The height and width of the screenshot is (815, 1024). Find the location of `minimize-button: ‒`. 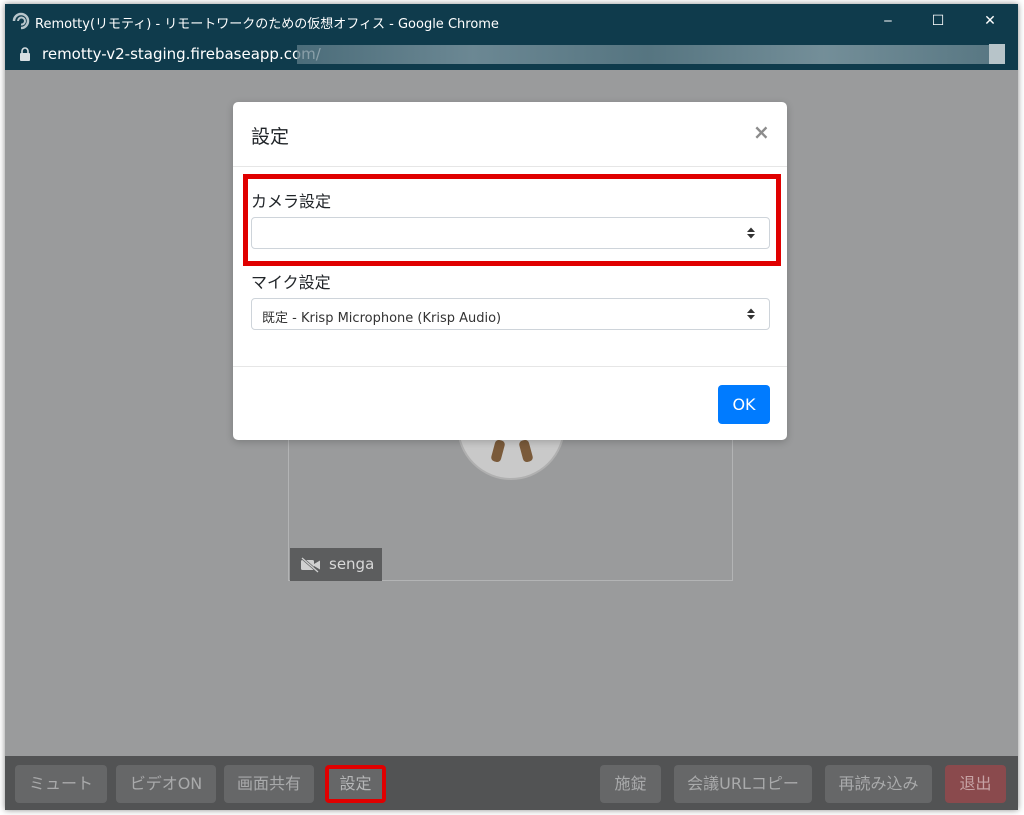

minimize-button: ‒ is located at coordinates (888, 21).